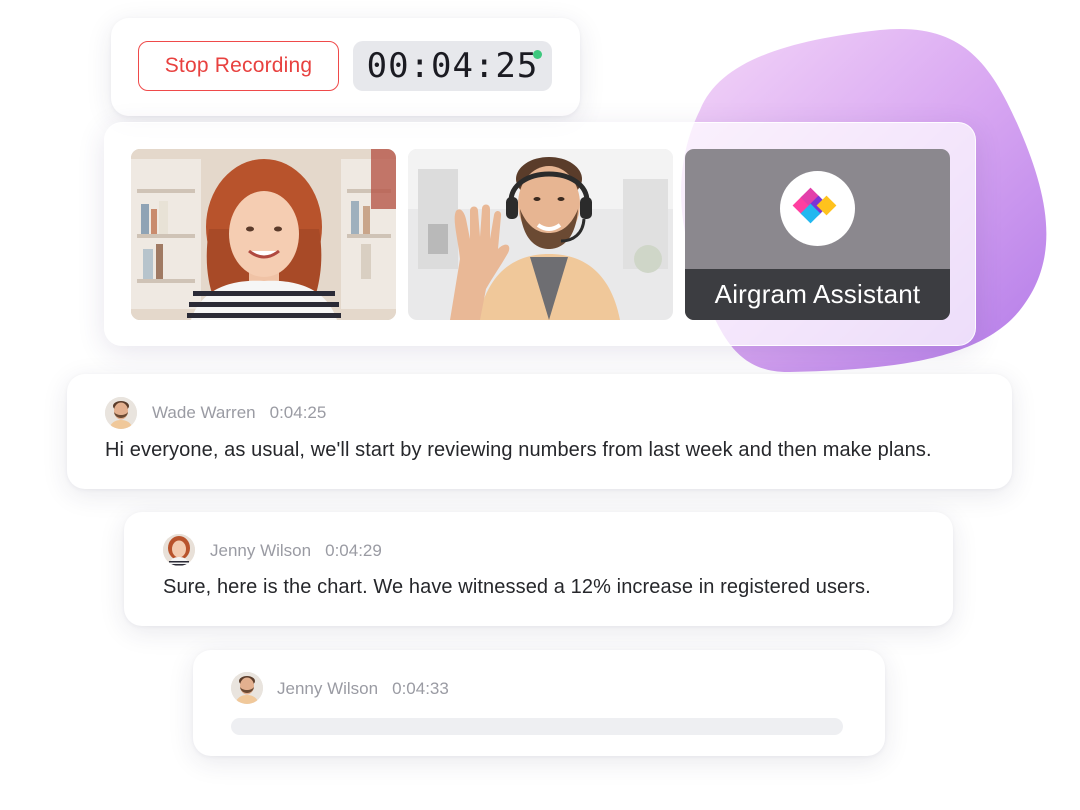 The image size is (1080, 810). I want to click on assistant-tile: Airgram Assistant, so click(817, 234).